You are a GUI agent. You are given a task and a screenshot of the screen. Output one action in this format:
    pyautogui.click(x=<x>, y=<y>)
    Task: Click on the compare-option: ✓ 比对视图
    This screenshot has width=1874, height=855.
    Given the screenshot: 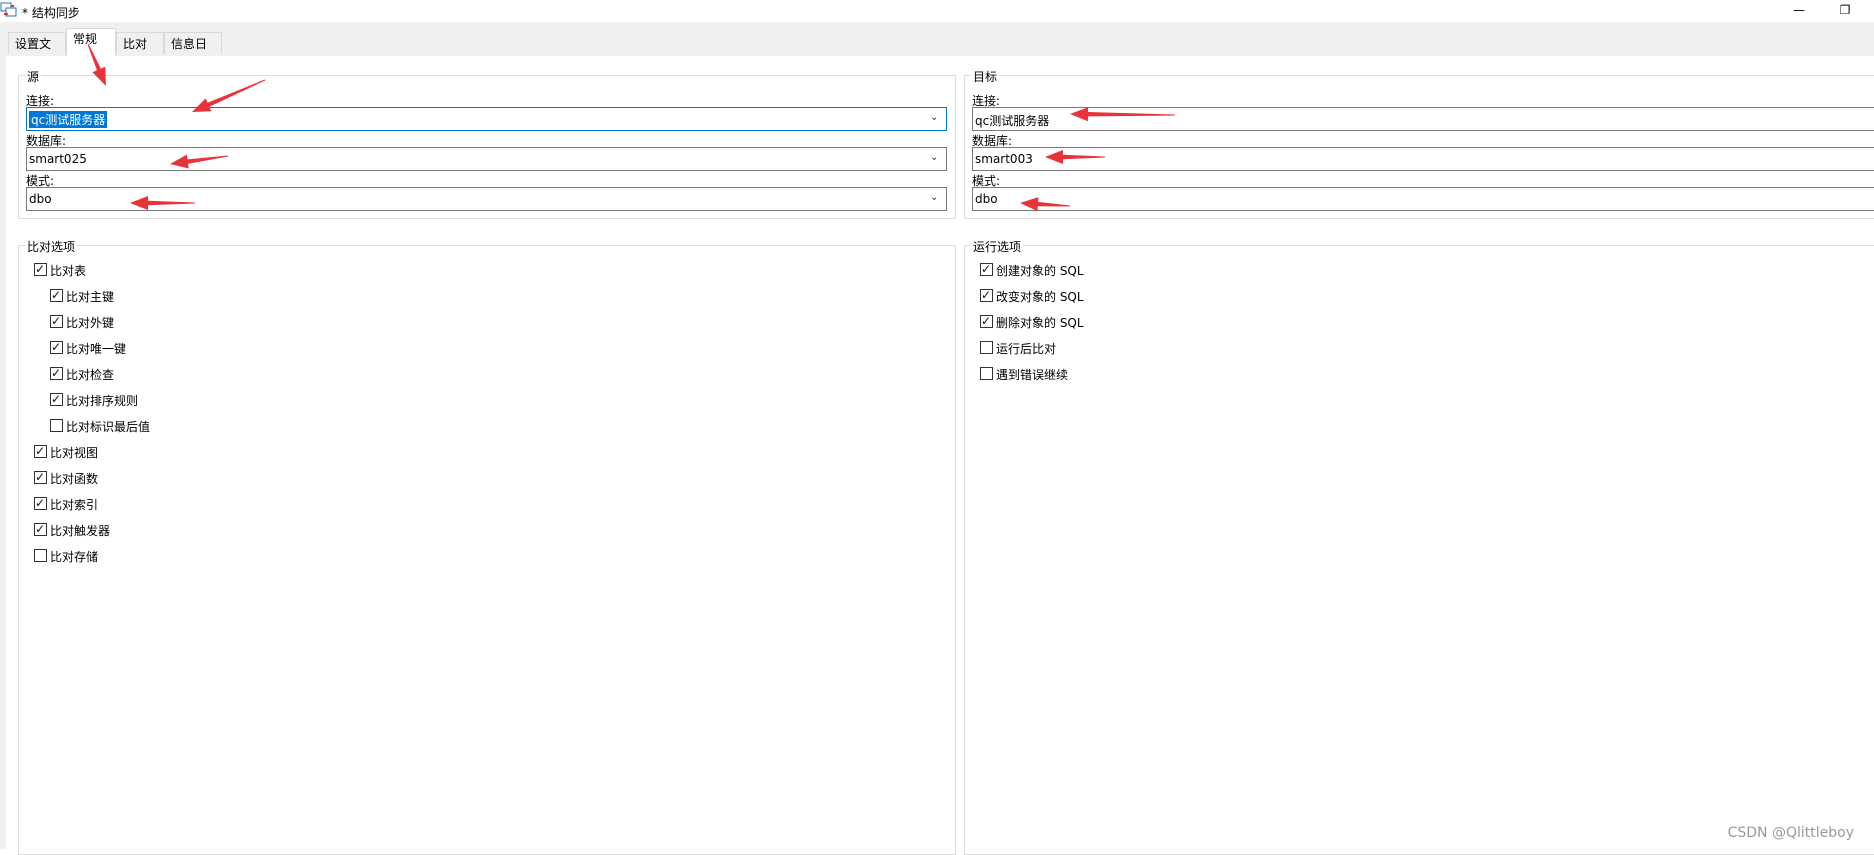 What is the action you would take?
    pyautogui.click(x=164, y=452)
    